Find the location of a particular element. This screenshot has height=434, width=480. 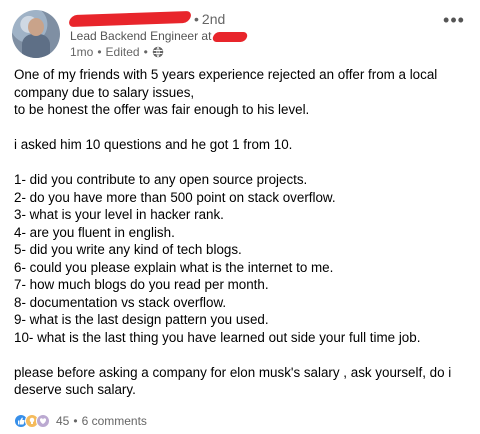

degree-label: 2nd is located at coordinates (213, 19).